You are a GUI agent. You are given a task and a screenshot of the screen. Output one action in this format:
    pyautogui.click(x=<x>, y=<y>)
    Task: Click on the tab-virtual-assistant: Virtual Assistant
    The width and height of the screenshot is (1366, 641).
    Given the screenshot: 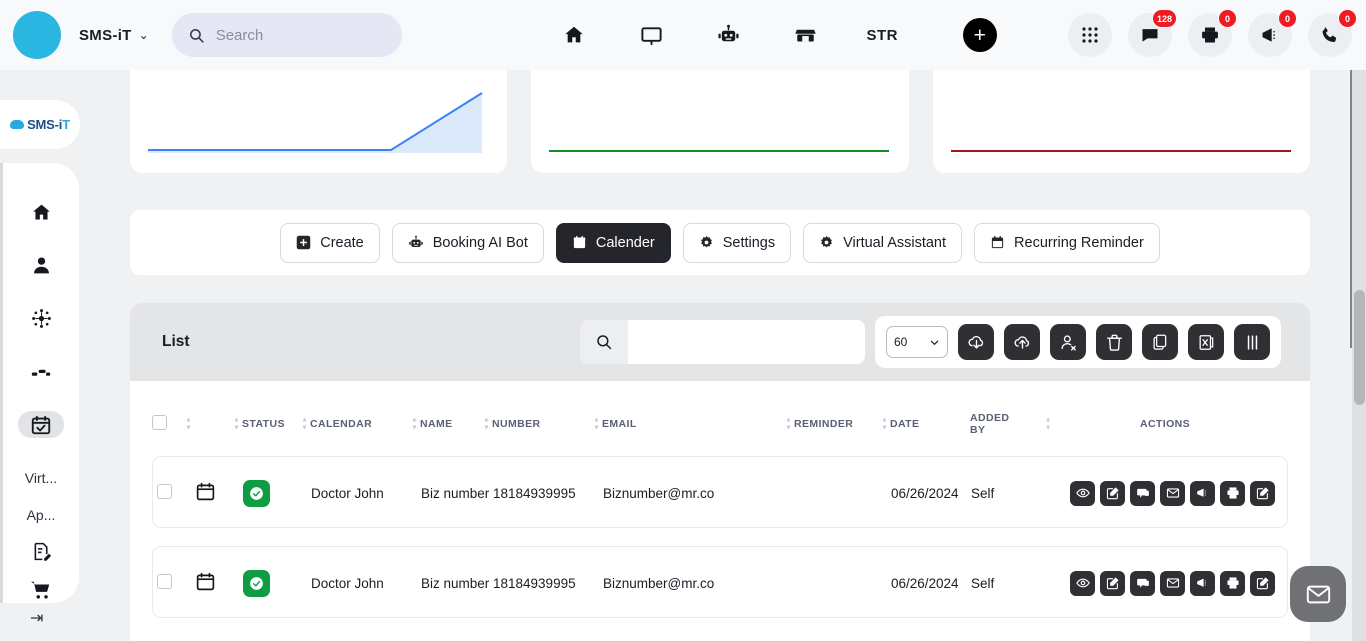 What is the action you would take?
    pyautogui.click(x=883, y=242)
    